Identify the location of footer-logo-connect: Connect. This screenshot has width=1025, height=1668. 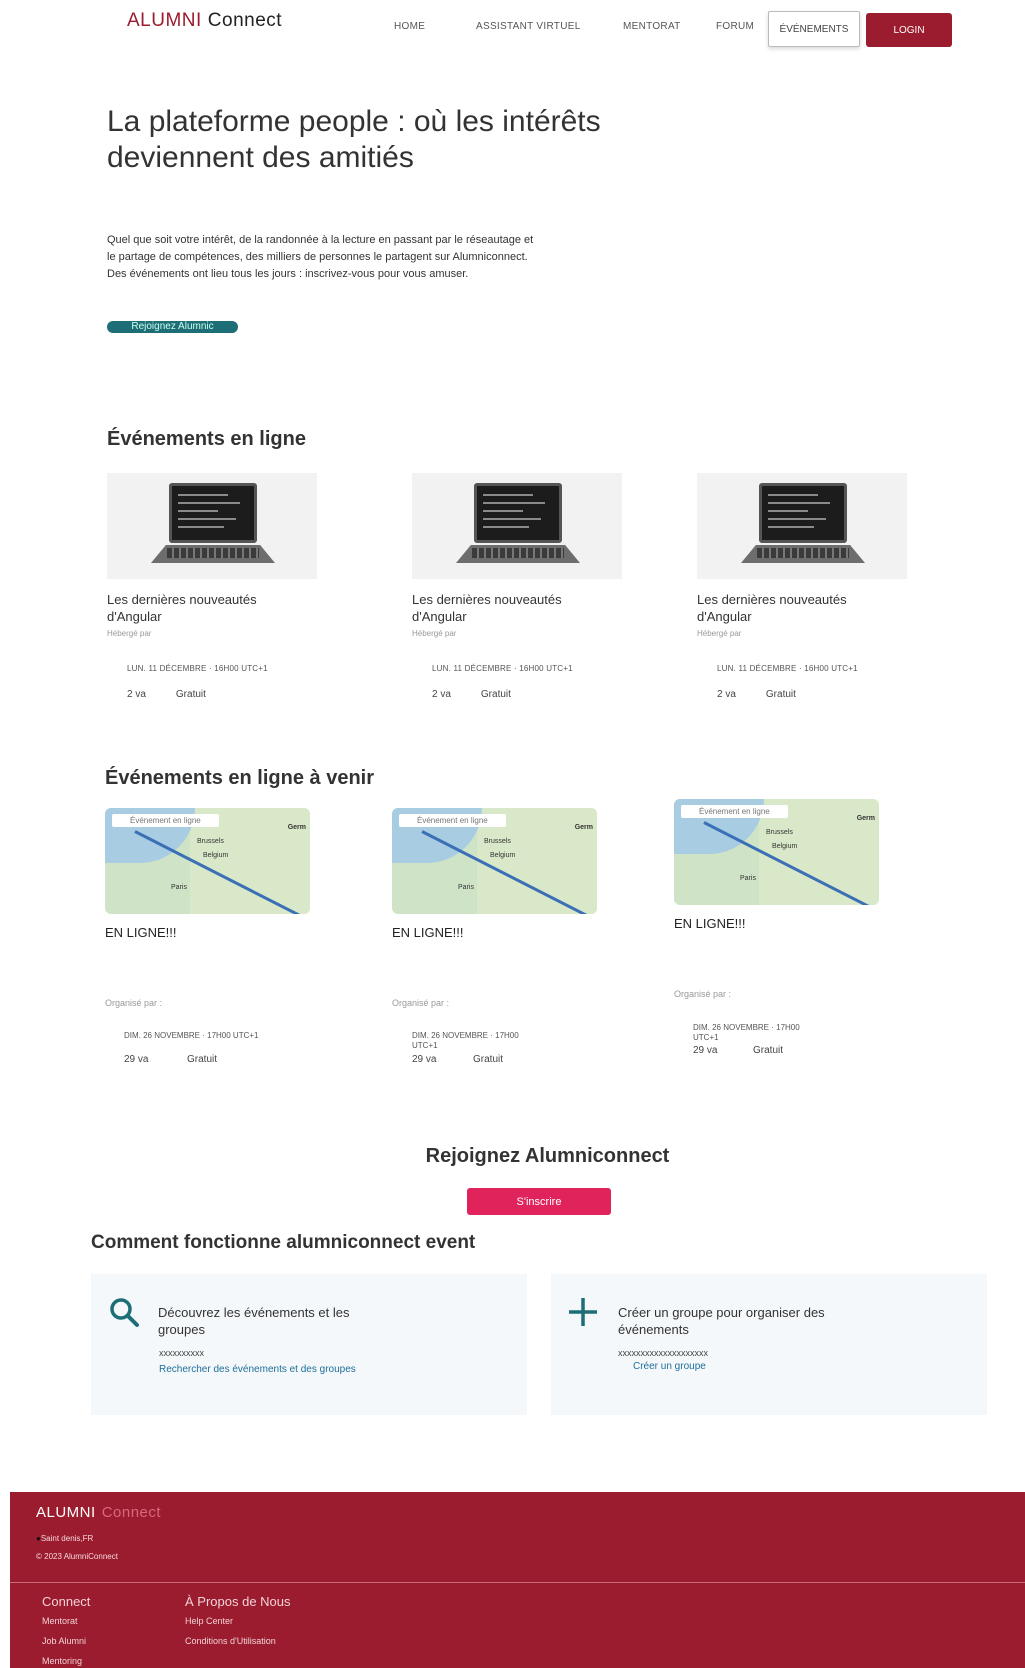
(131, 1512).